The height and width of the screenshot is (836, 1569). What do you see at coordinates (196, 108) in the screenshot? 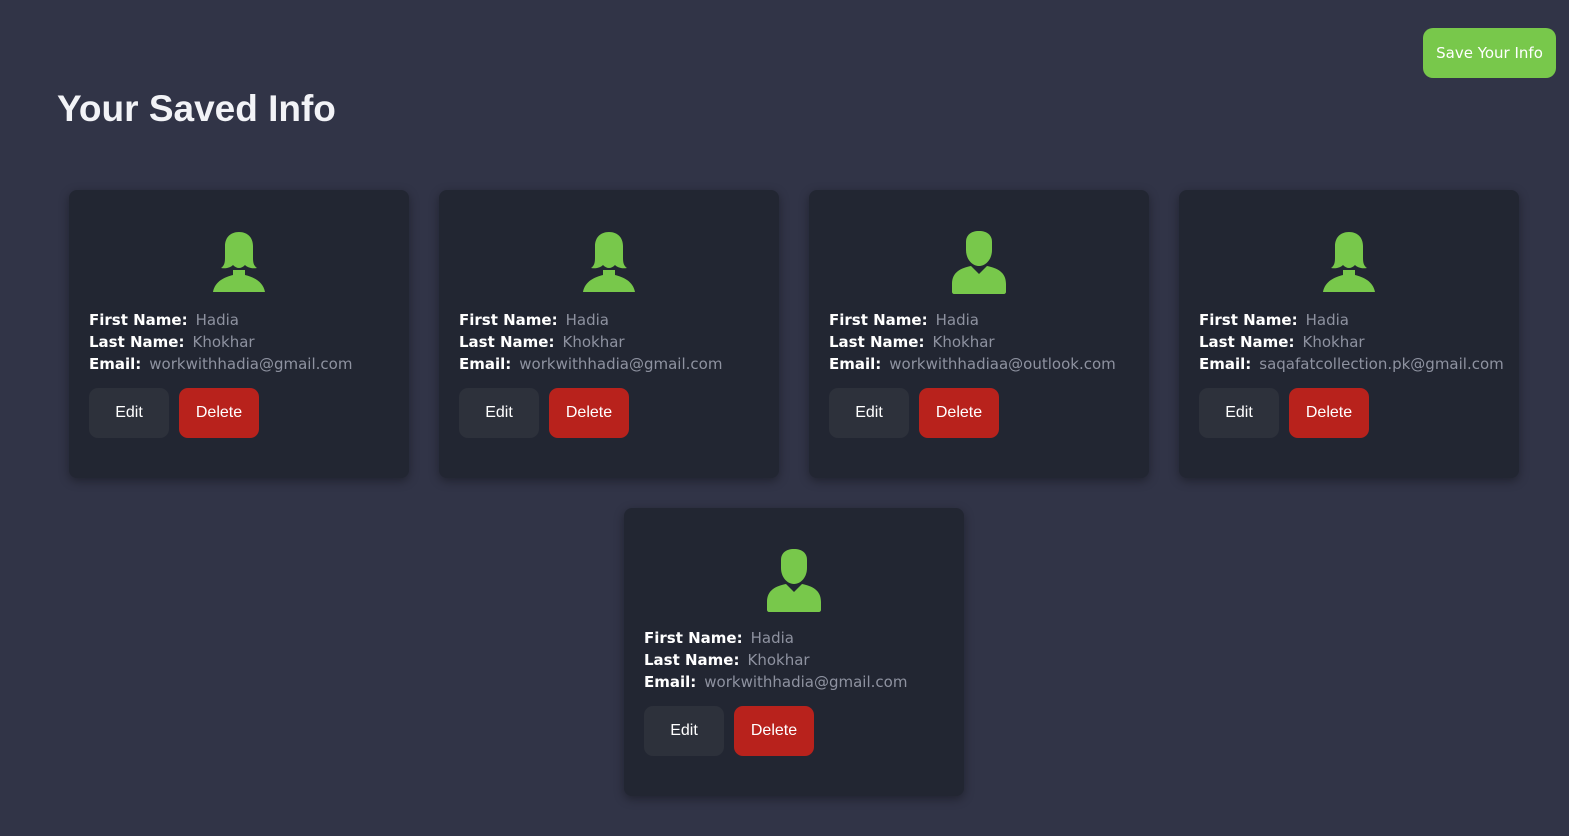
I see `page-title: Your Saved Info` at bounding box center [196, 108].